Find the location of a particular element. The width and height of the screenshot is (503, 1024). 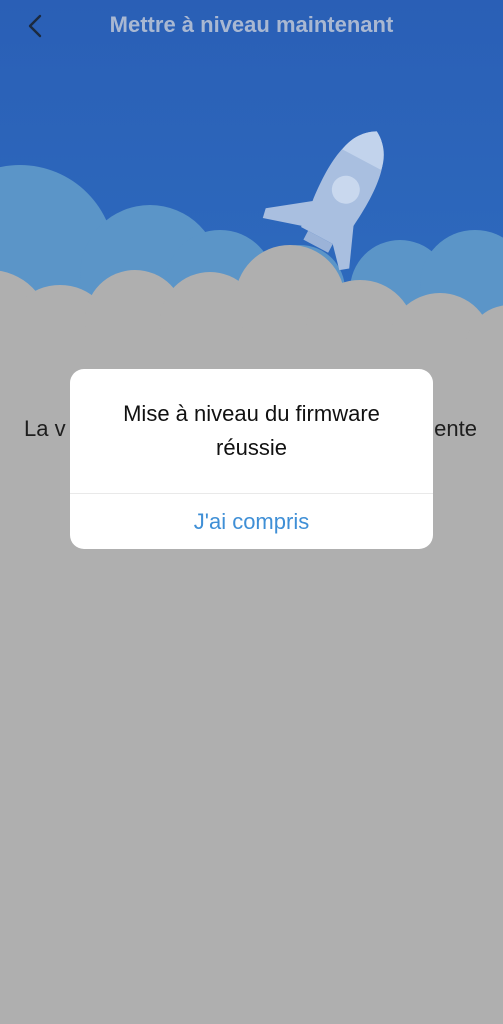

back-button is located at coordinates (36, 26).